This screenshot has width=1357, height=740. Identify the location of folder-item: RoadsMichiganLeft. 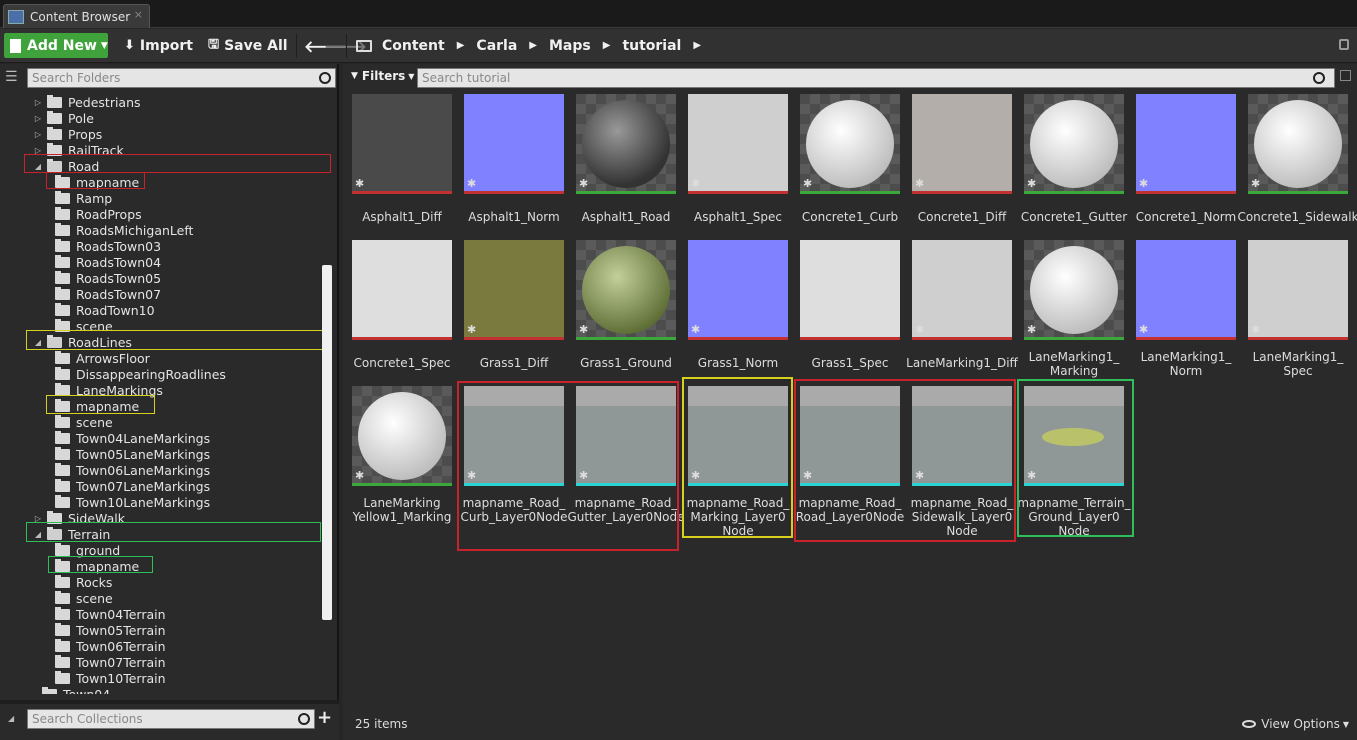
(124, 230).